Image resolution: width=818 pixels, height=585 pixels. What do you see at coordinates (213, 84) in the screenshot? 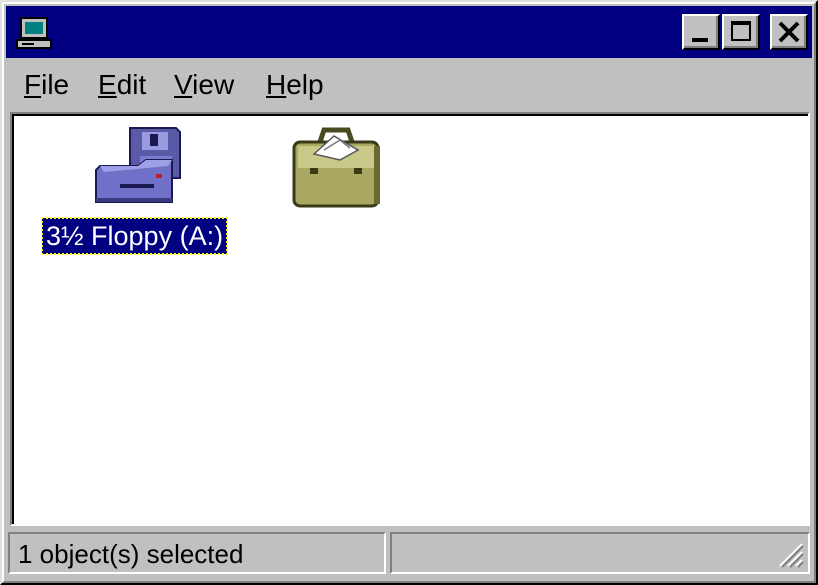
I see `menu-view-label: iew` at bounding box center [213, 84].